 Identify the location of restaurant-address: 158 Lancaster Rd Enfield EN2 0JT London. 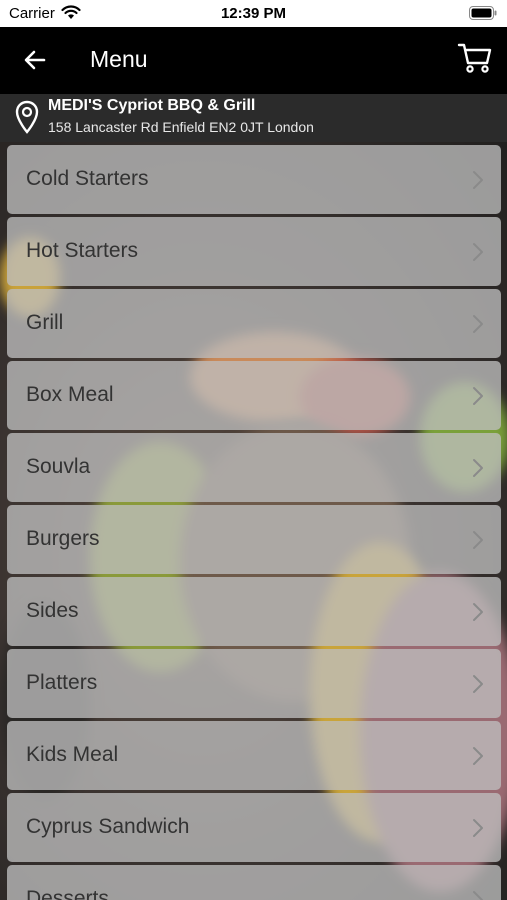
(181, 127).